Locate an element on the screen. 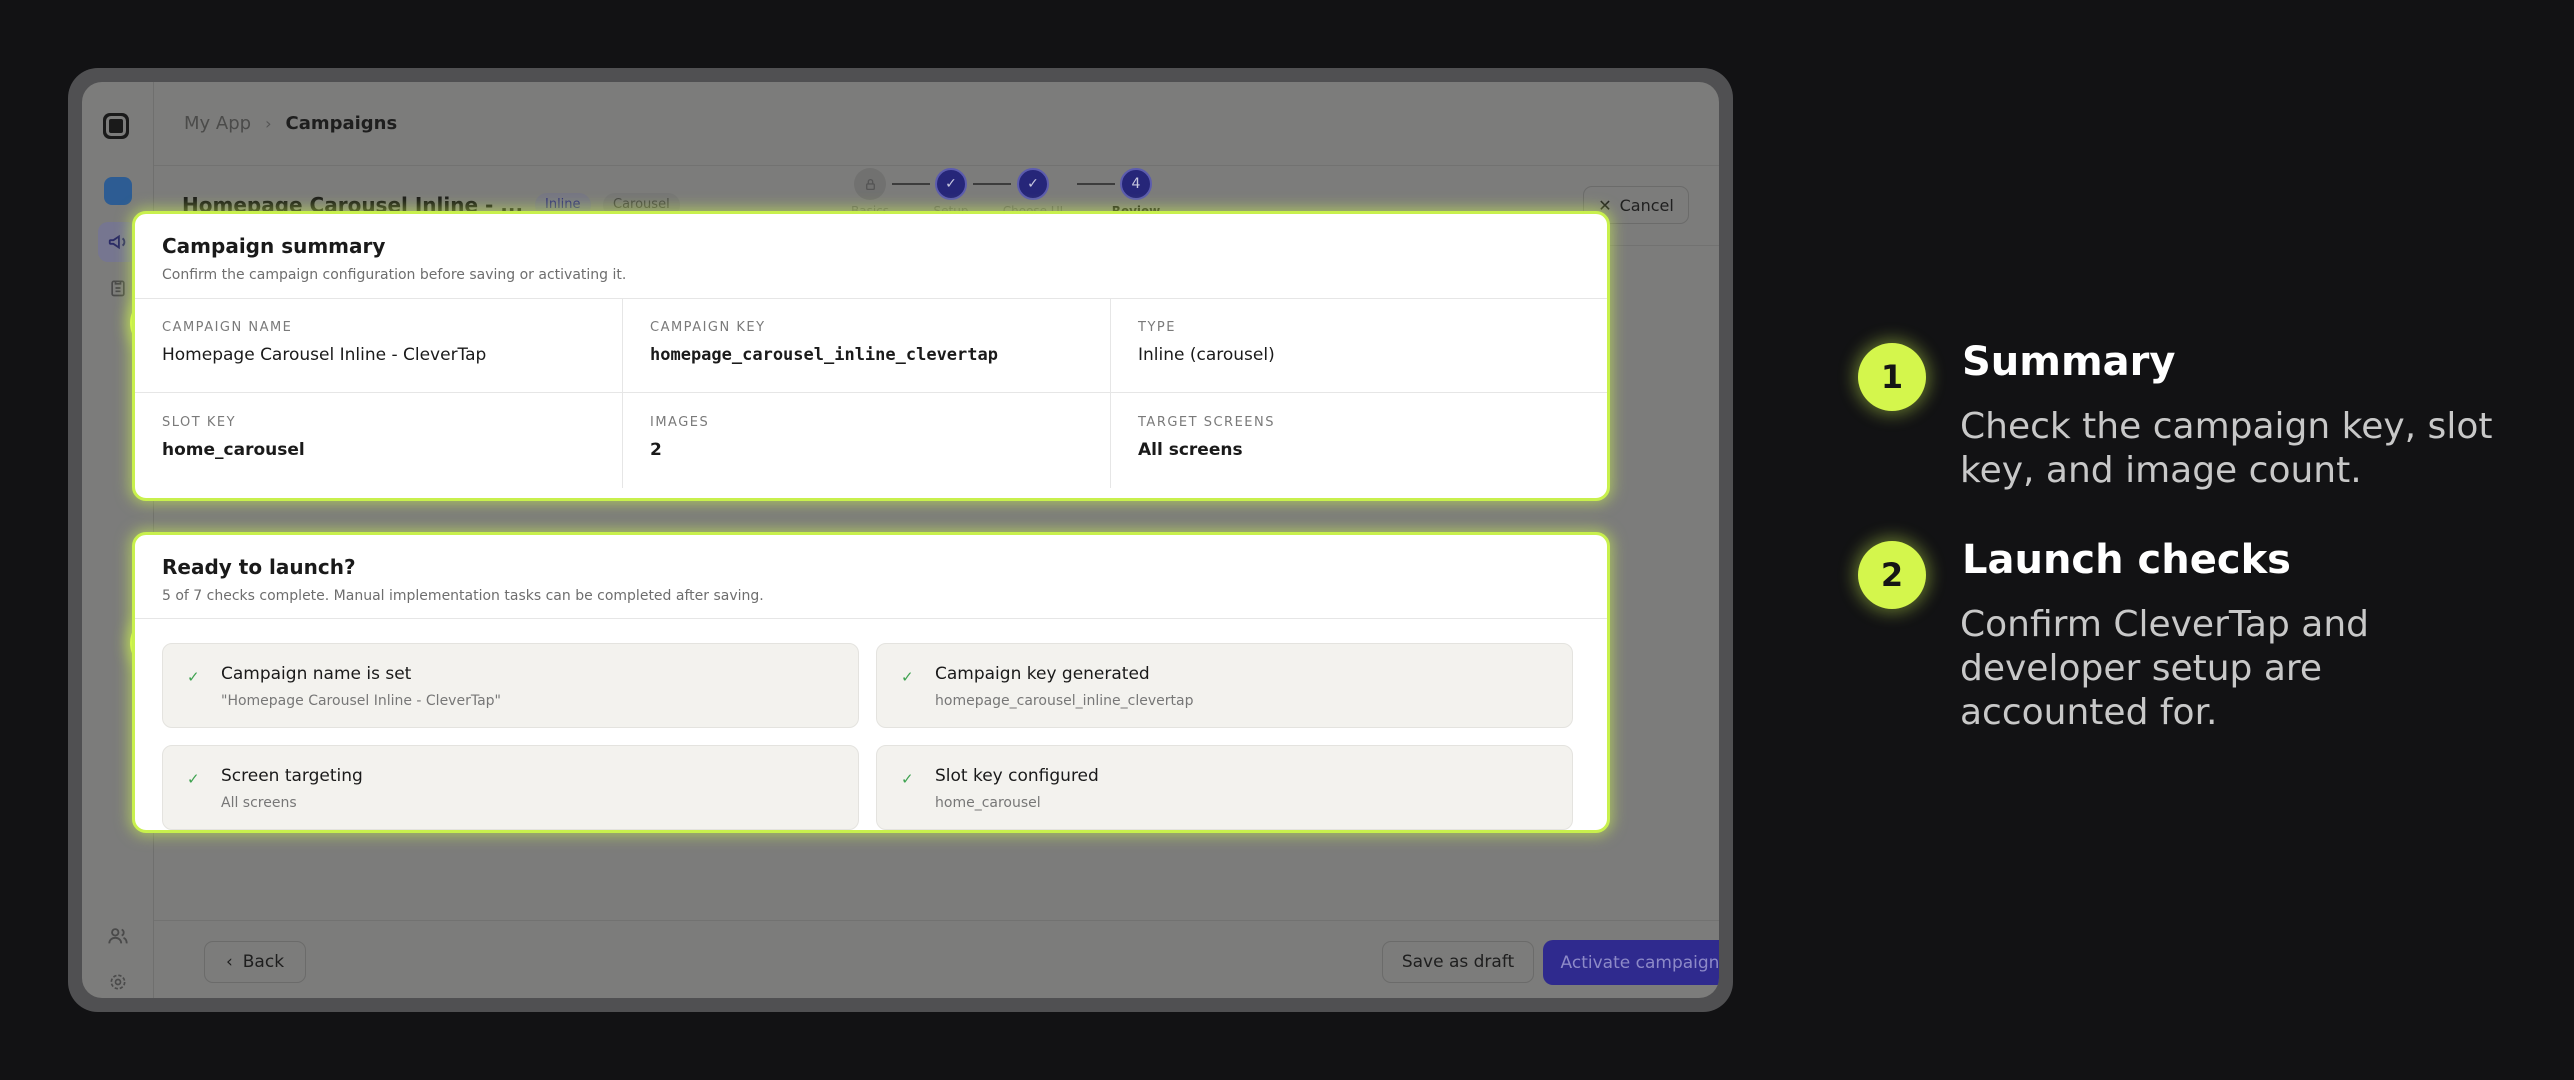  check-detail: home_carousel is located at coordinates (988, 803).